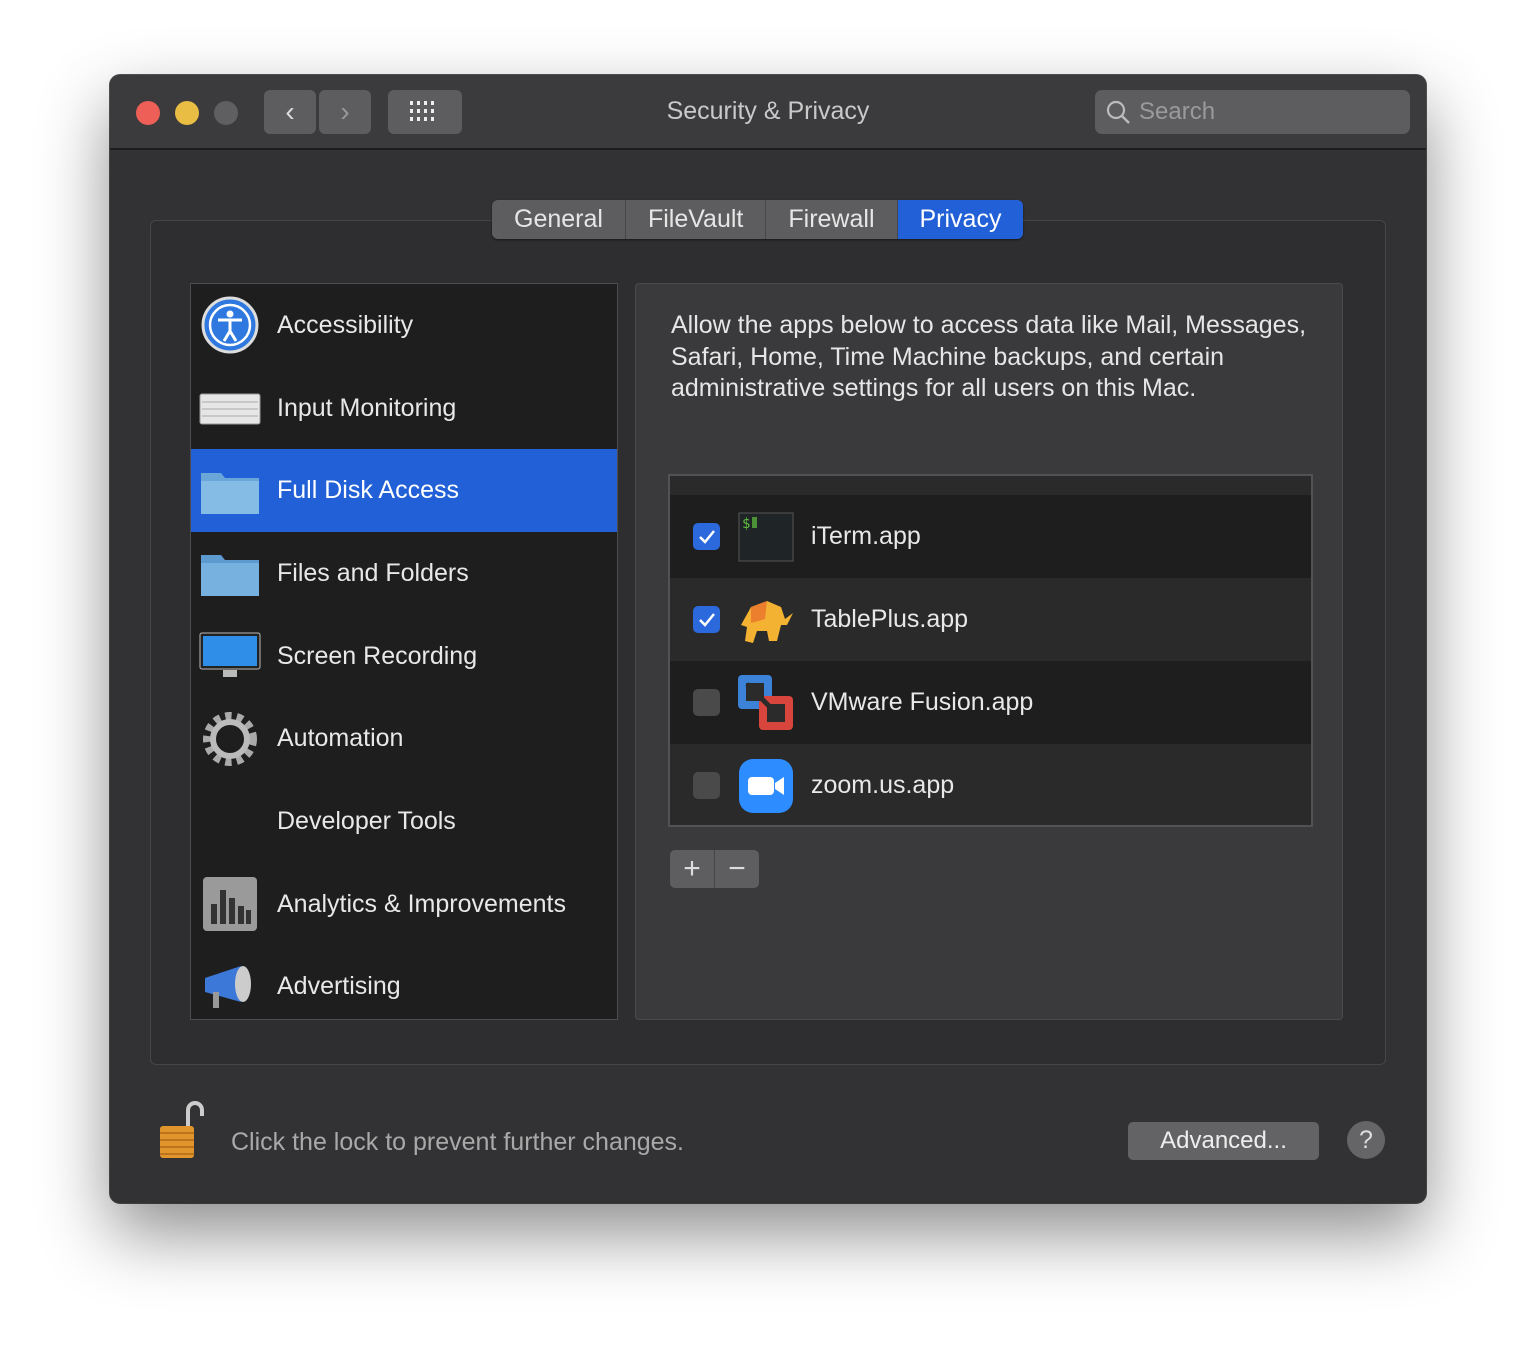 This screenshot has height=1349, width=1536. I want to click on help-button: ?, so click(1366, 1140).